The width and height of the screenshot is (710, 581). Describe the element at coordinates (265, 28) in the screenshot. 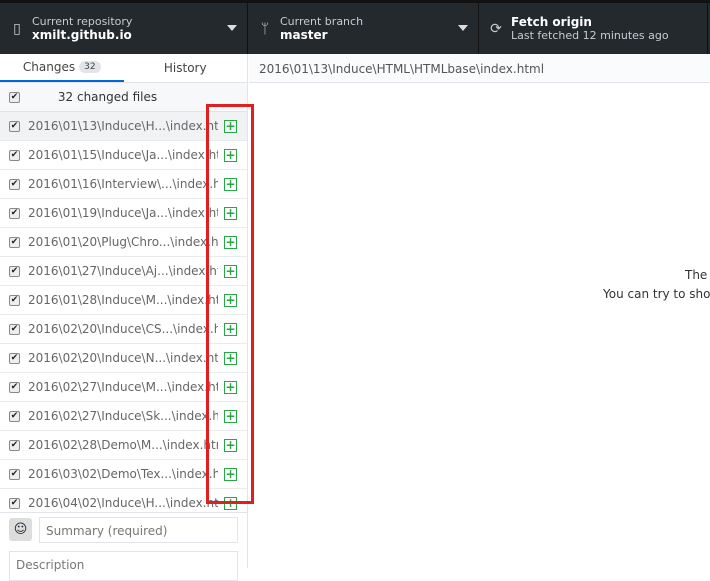

I see `branch-icon: ᛘ` at that location.